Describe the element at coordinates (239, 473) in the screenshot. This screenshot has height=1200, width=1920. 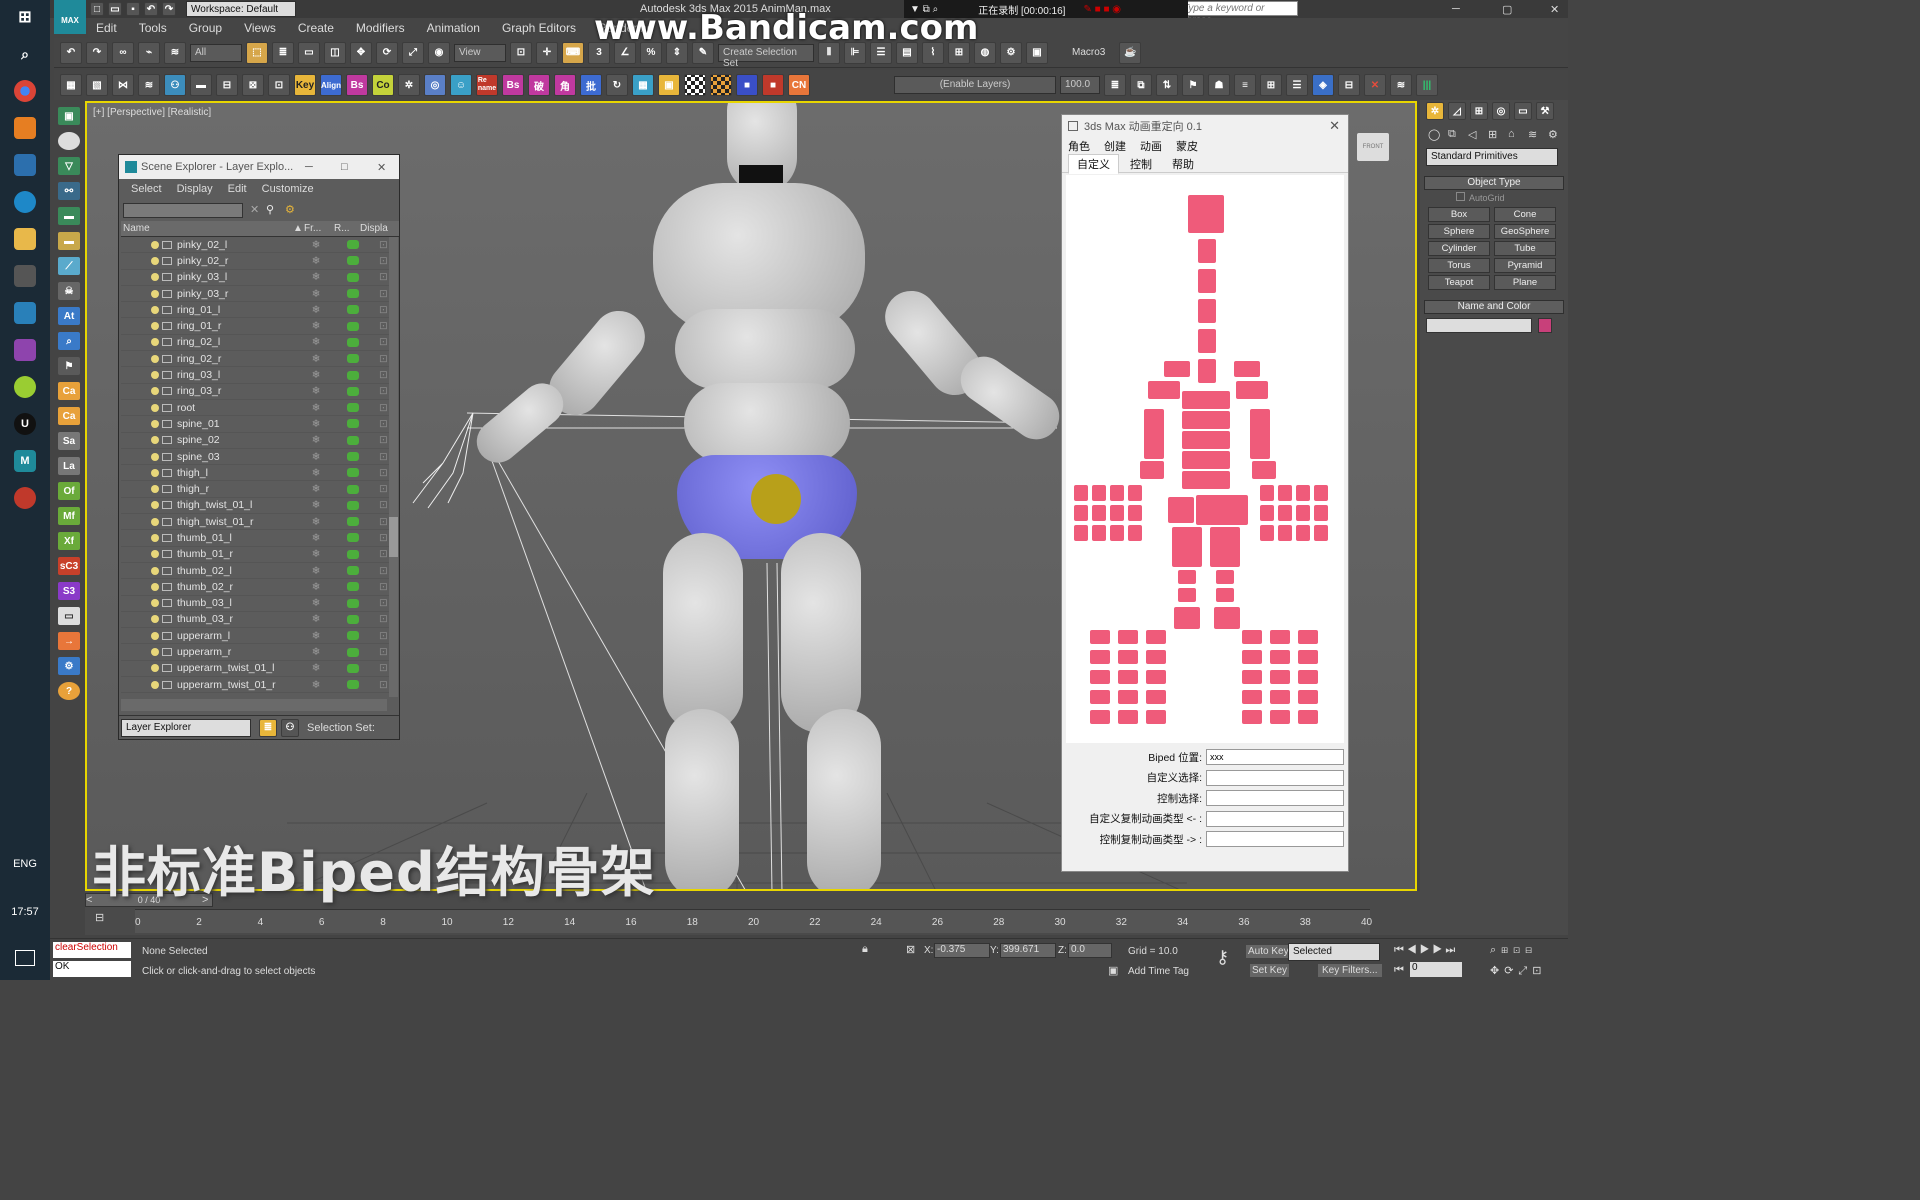
I see `layer-name: thigh_l` at that location.